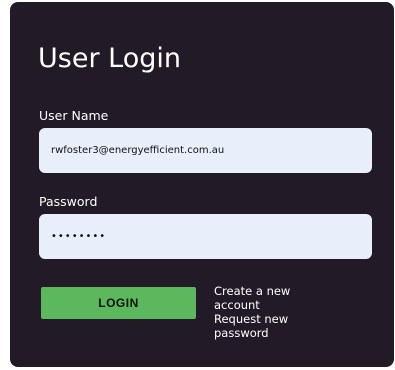  Describe the element at coordinates (74, 115) in the screenshot. I see `username-label: User Name` at that location.